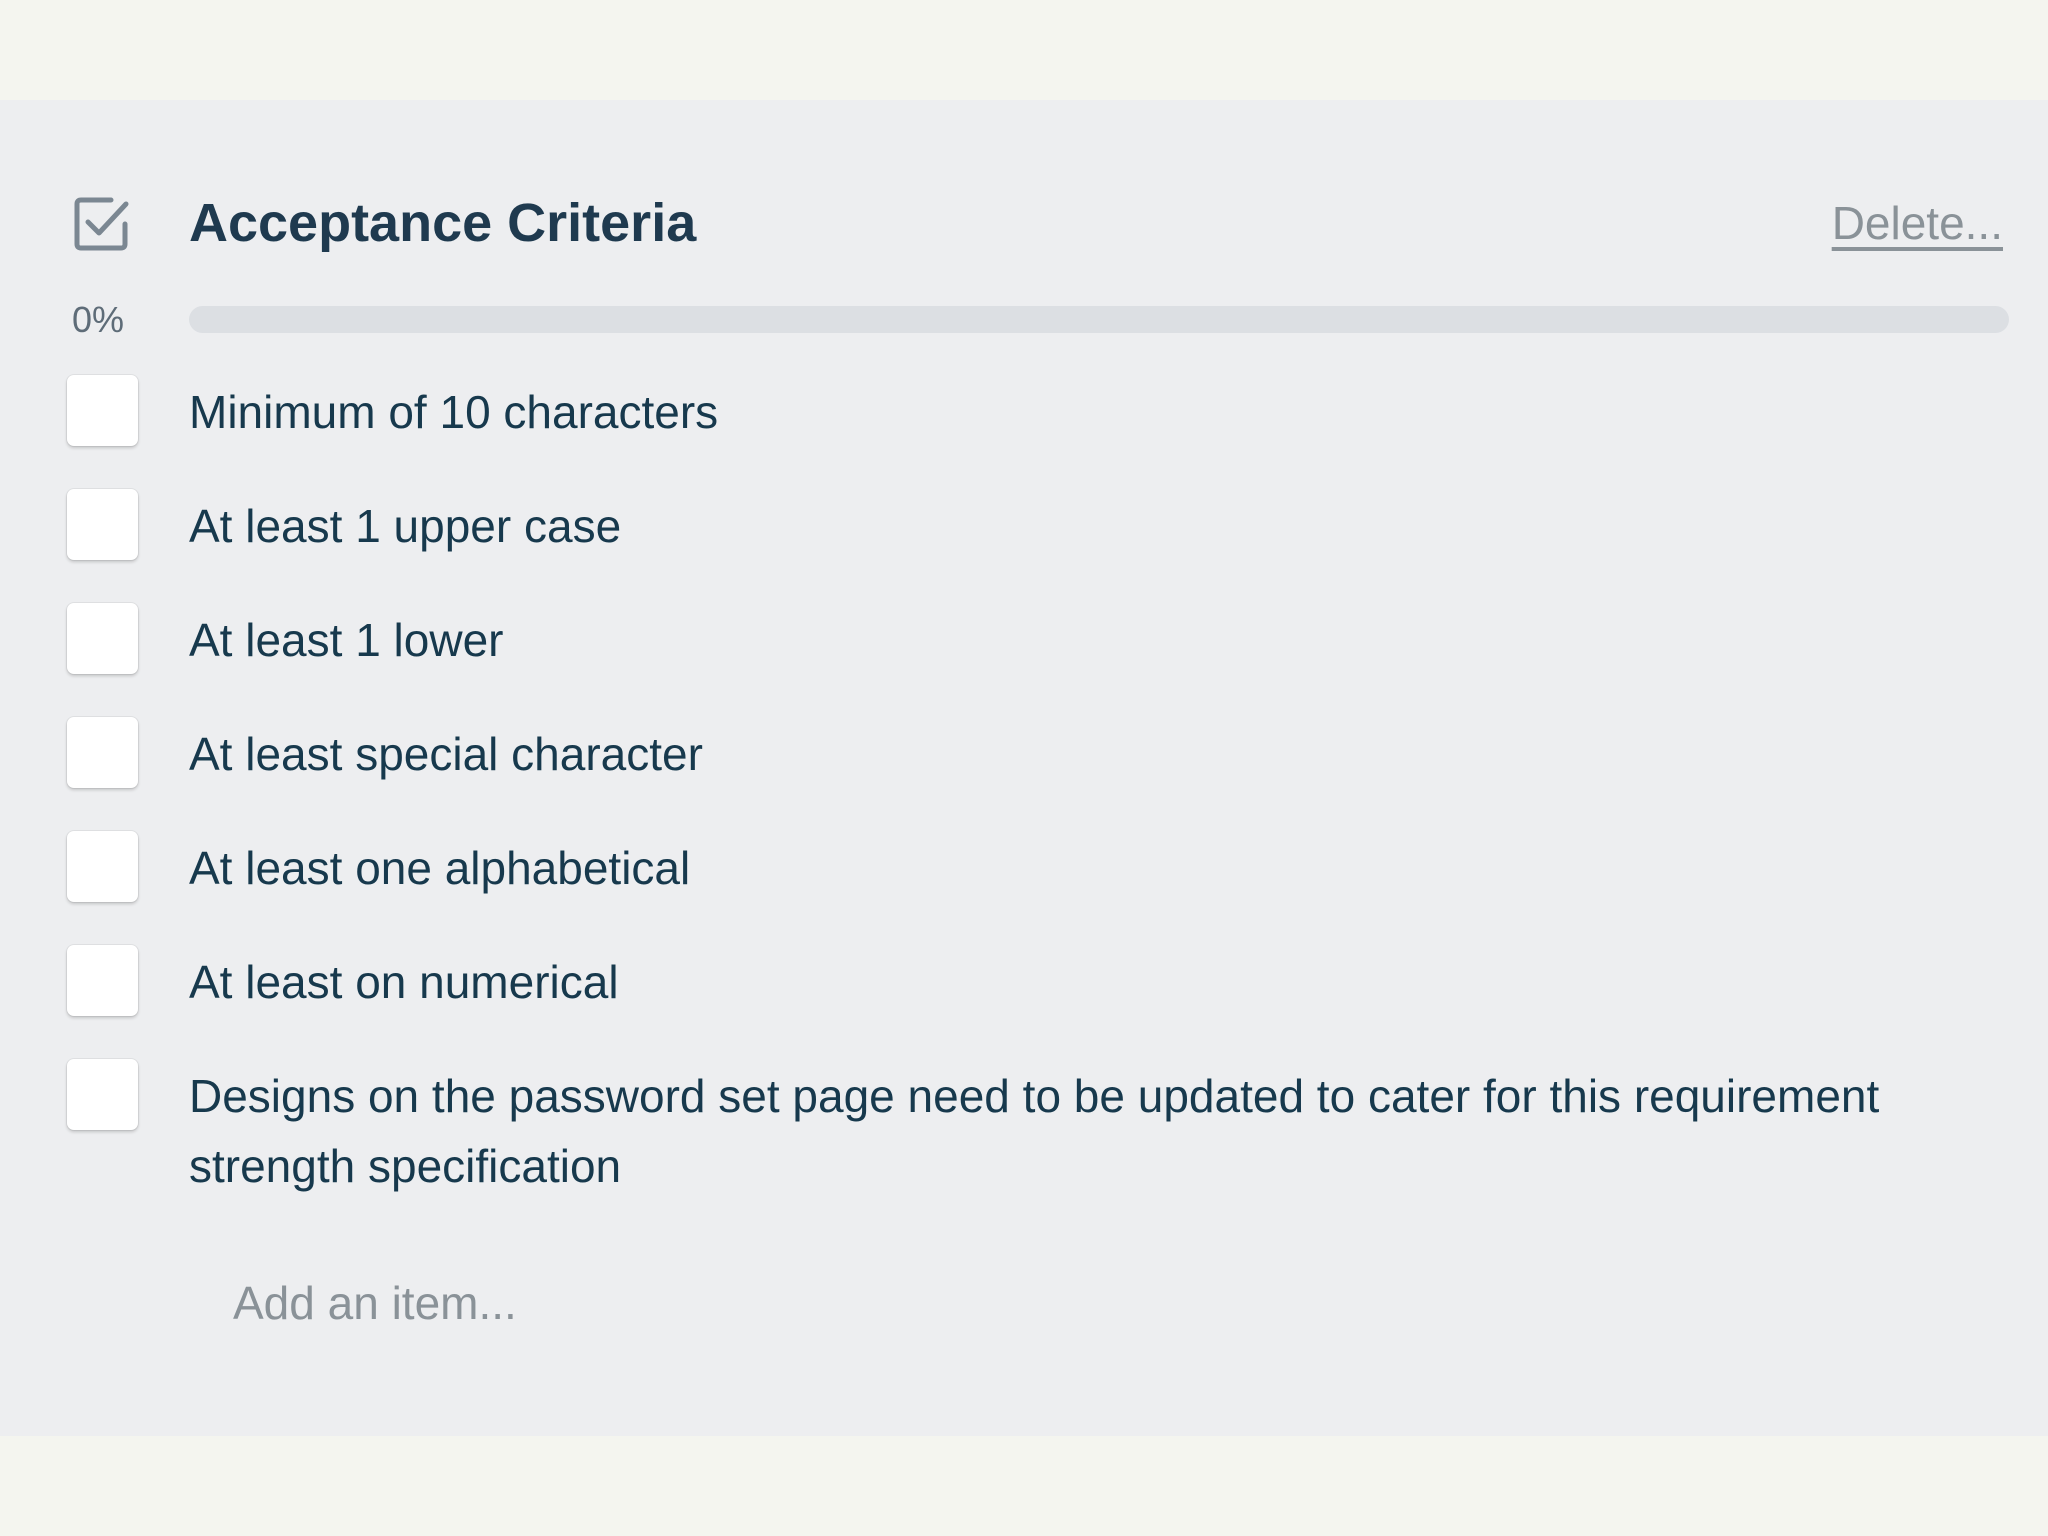 Image resolution: width=2048 pixels, height=1536 pixels. Describe the element at coordinates (1039, 982) in the screenshot. I see `item-text: At least on numerical` at that location.